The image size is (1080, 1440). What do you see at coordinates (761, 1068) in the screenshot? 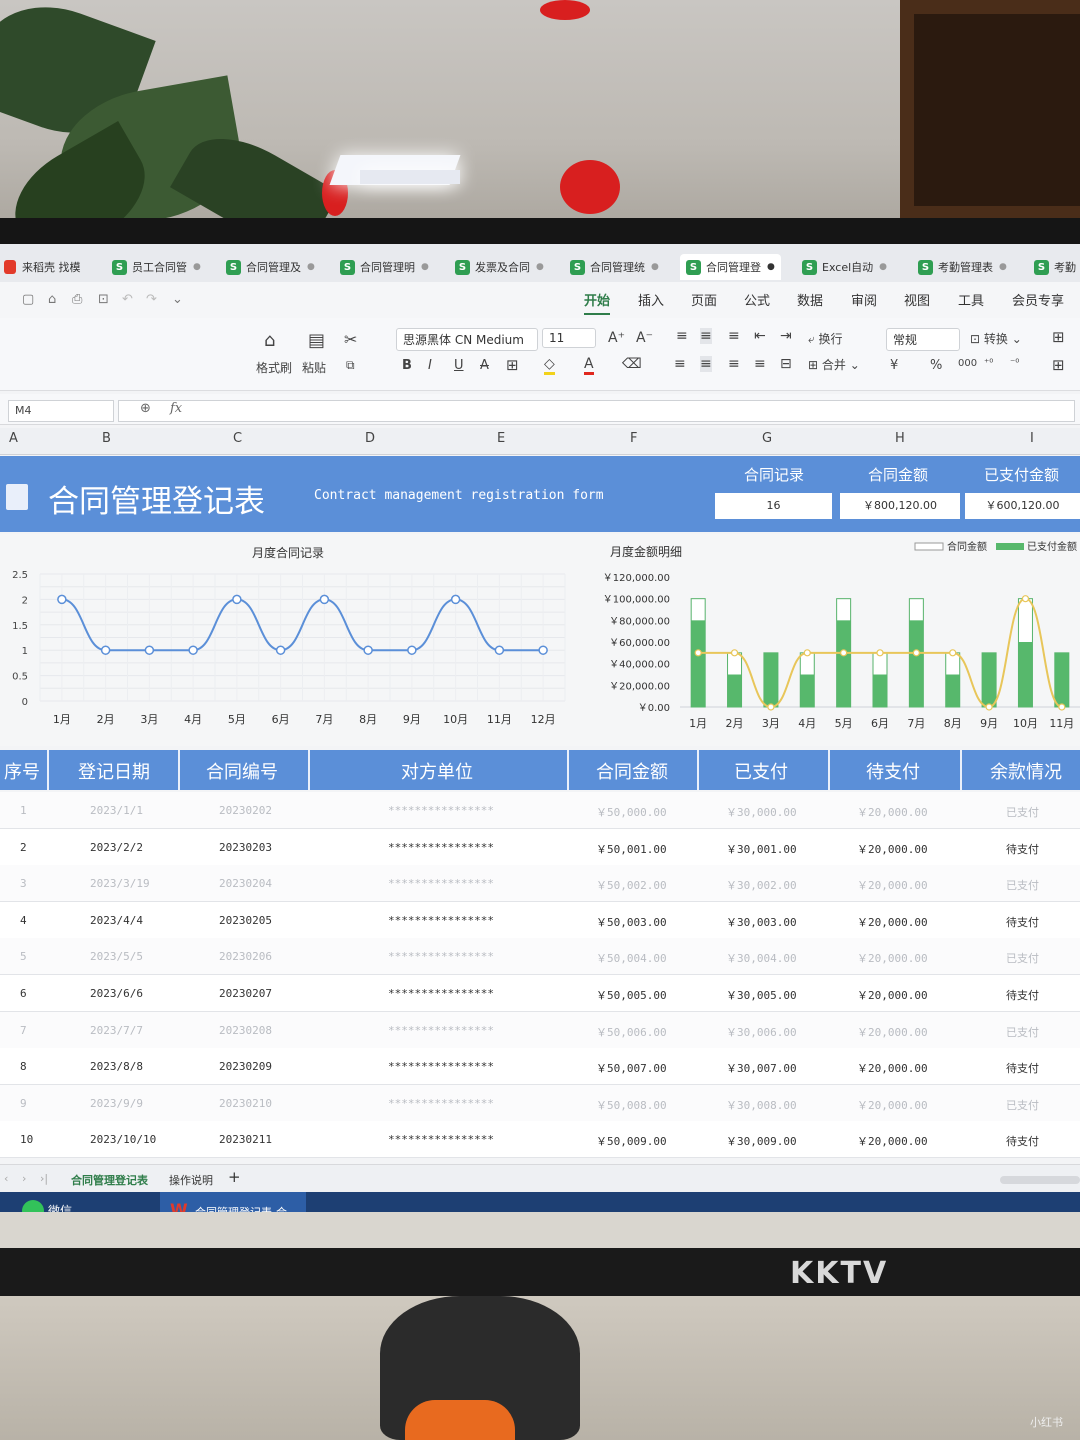
I see `cell-paid: ￥30,007.00` at bounding box center [761, 1068].